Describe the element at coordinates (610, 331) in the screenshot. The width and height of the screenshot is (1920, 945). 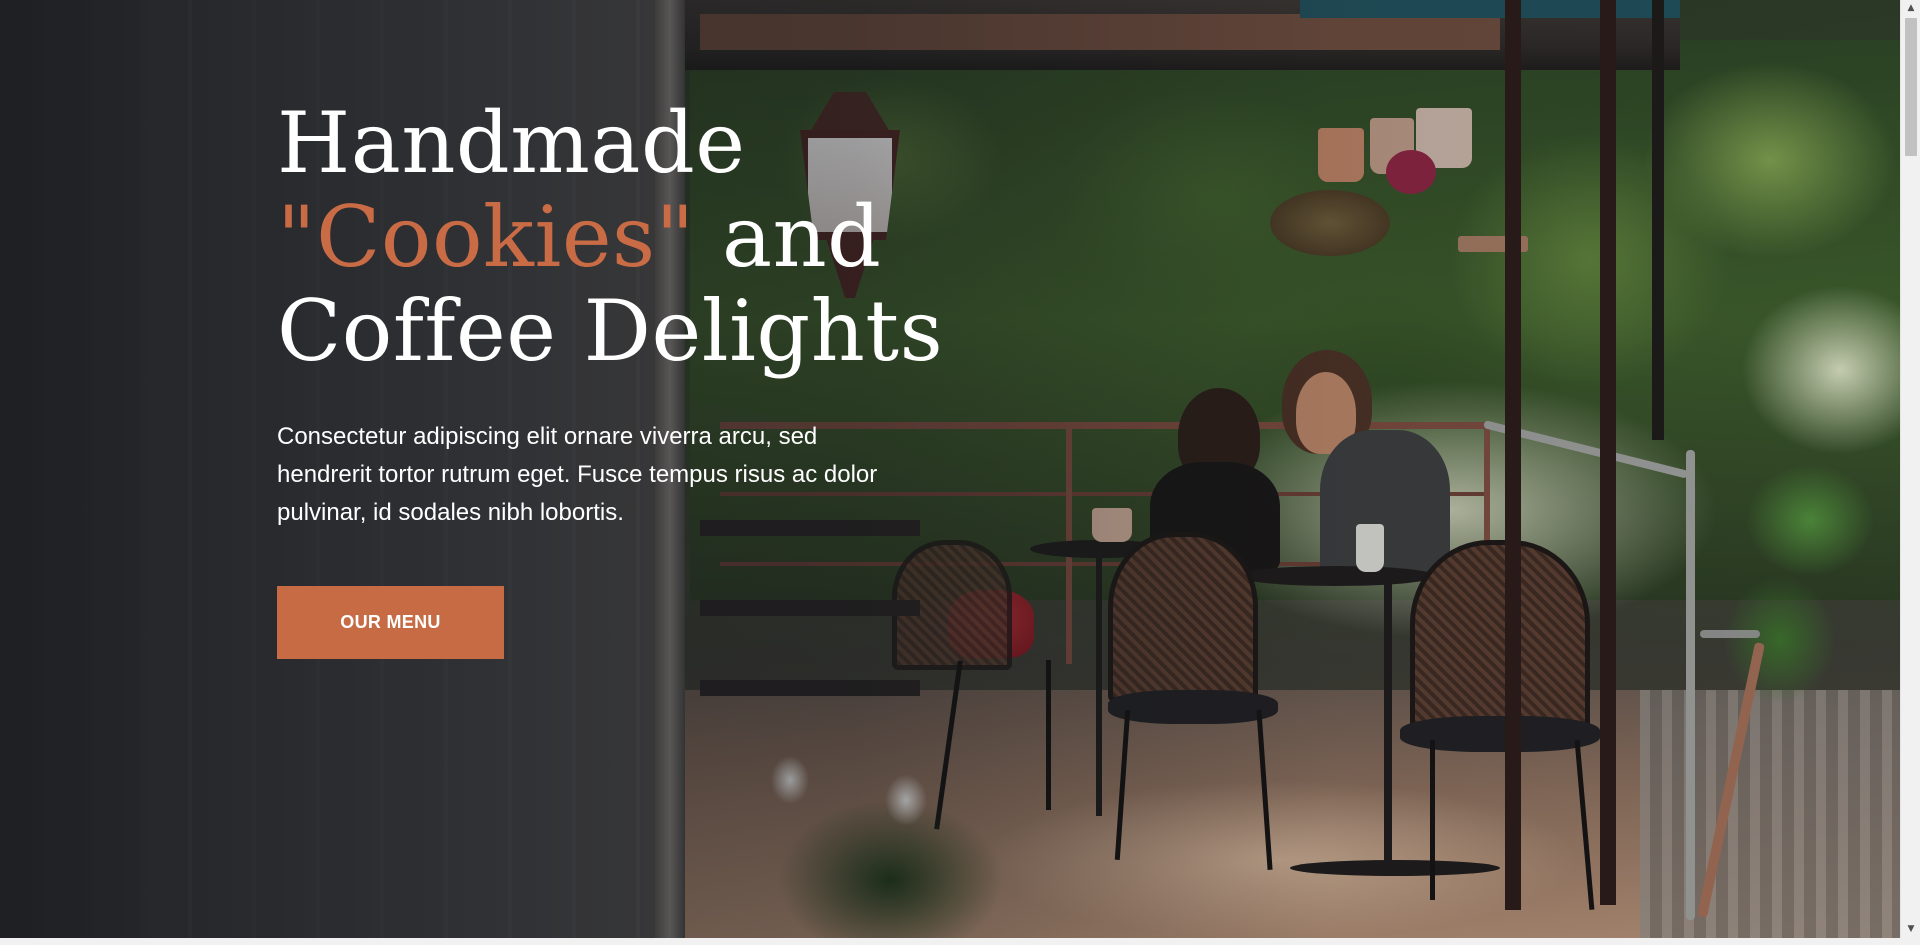
I see `hero-title-line3: Coffee Delights` at that location.